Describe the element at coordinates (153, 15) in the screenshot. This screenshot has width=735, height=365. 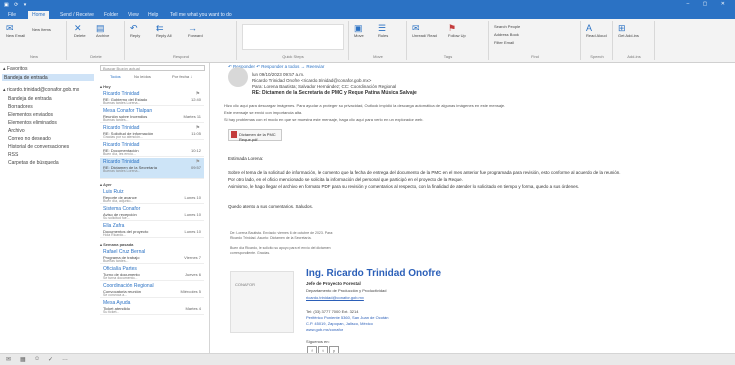
I see `tab-help: Help` at that location.